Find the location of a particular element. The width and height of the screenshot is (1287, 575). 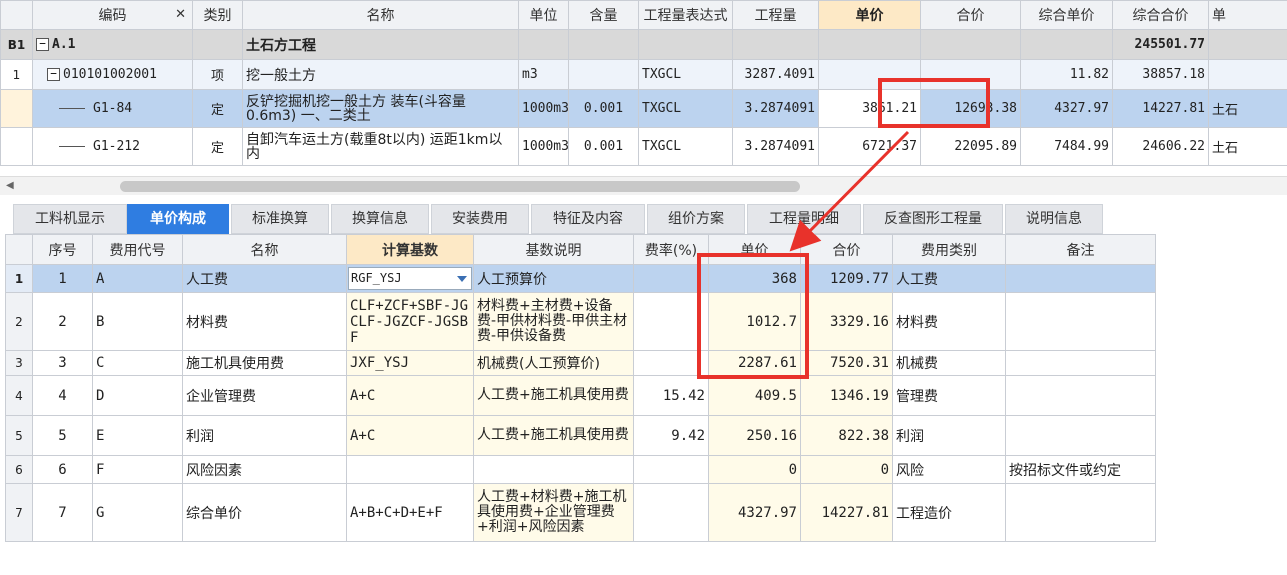

col-expr: 工程量表达式 is located at coordinates (685, 15).